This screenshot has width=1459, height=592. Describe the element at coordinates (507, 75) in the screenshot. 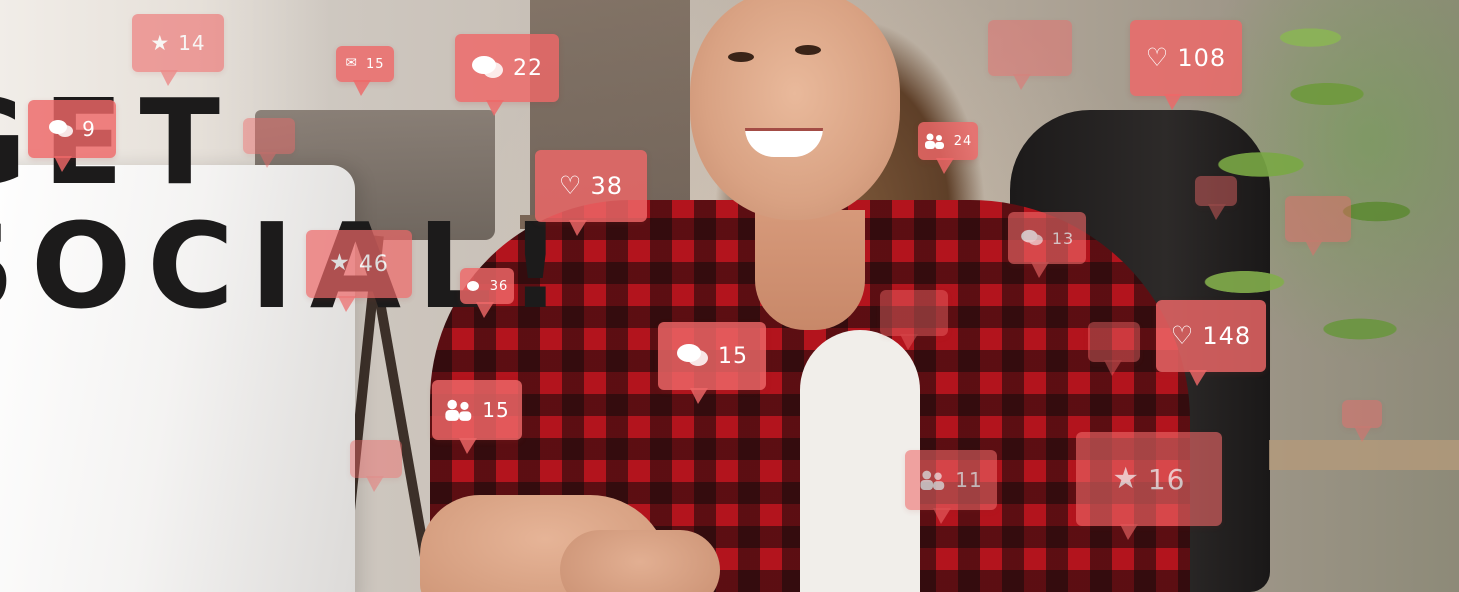

I see `notification-bubble: 22` at that location.